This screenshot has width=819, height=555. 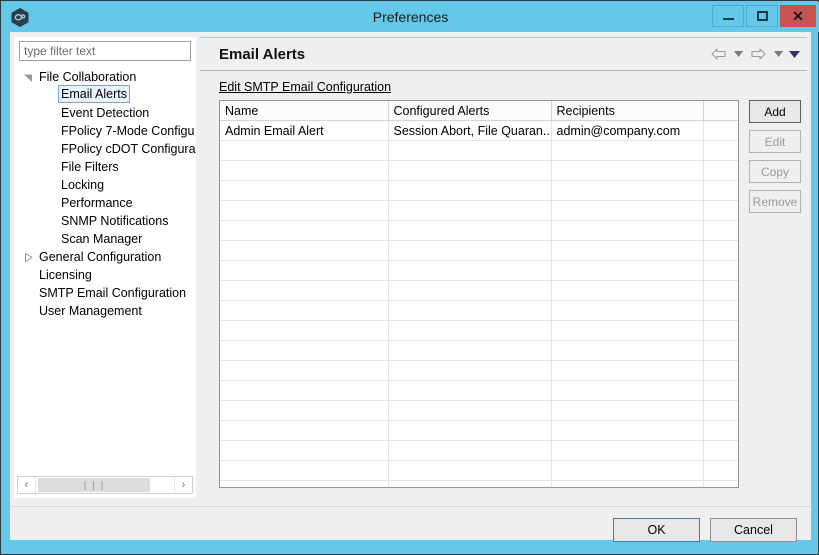 What do you see at coordinates (410, 524) in the screenshot?
I see `dialog-footer: OK Cancel` at bounding box center [410, 524].